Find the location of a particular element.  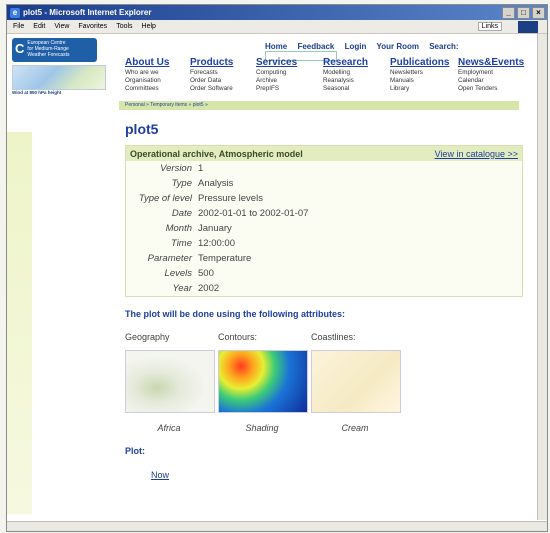

attr-contours: Contours: Shading is located at coordinates (264, 382).